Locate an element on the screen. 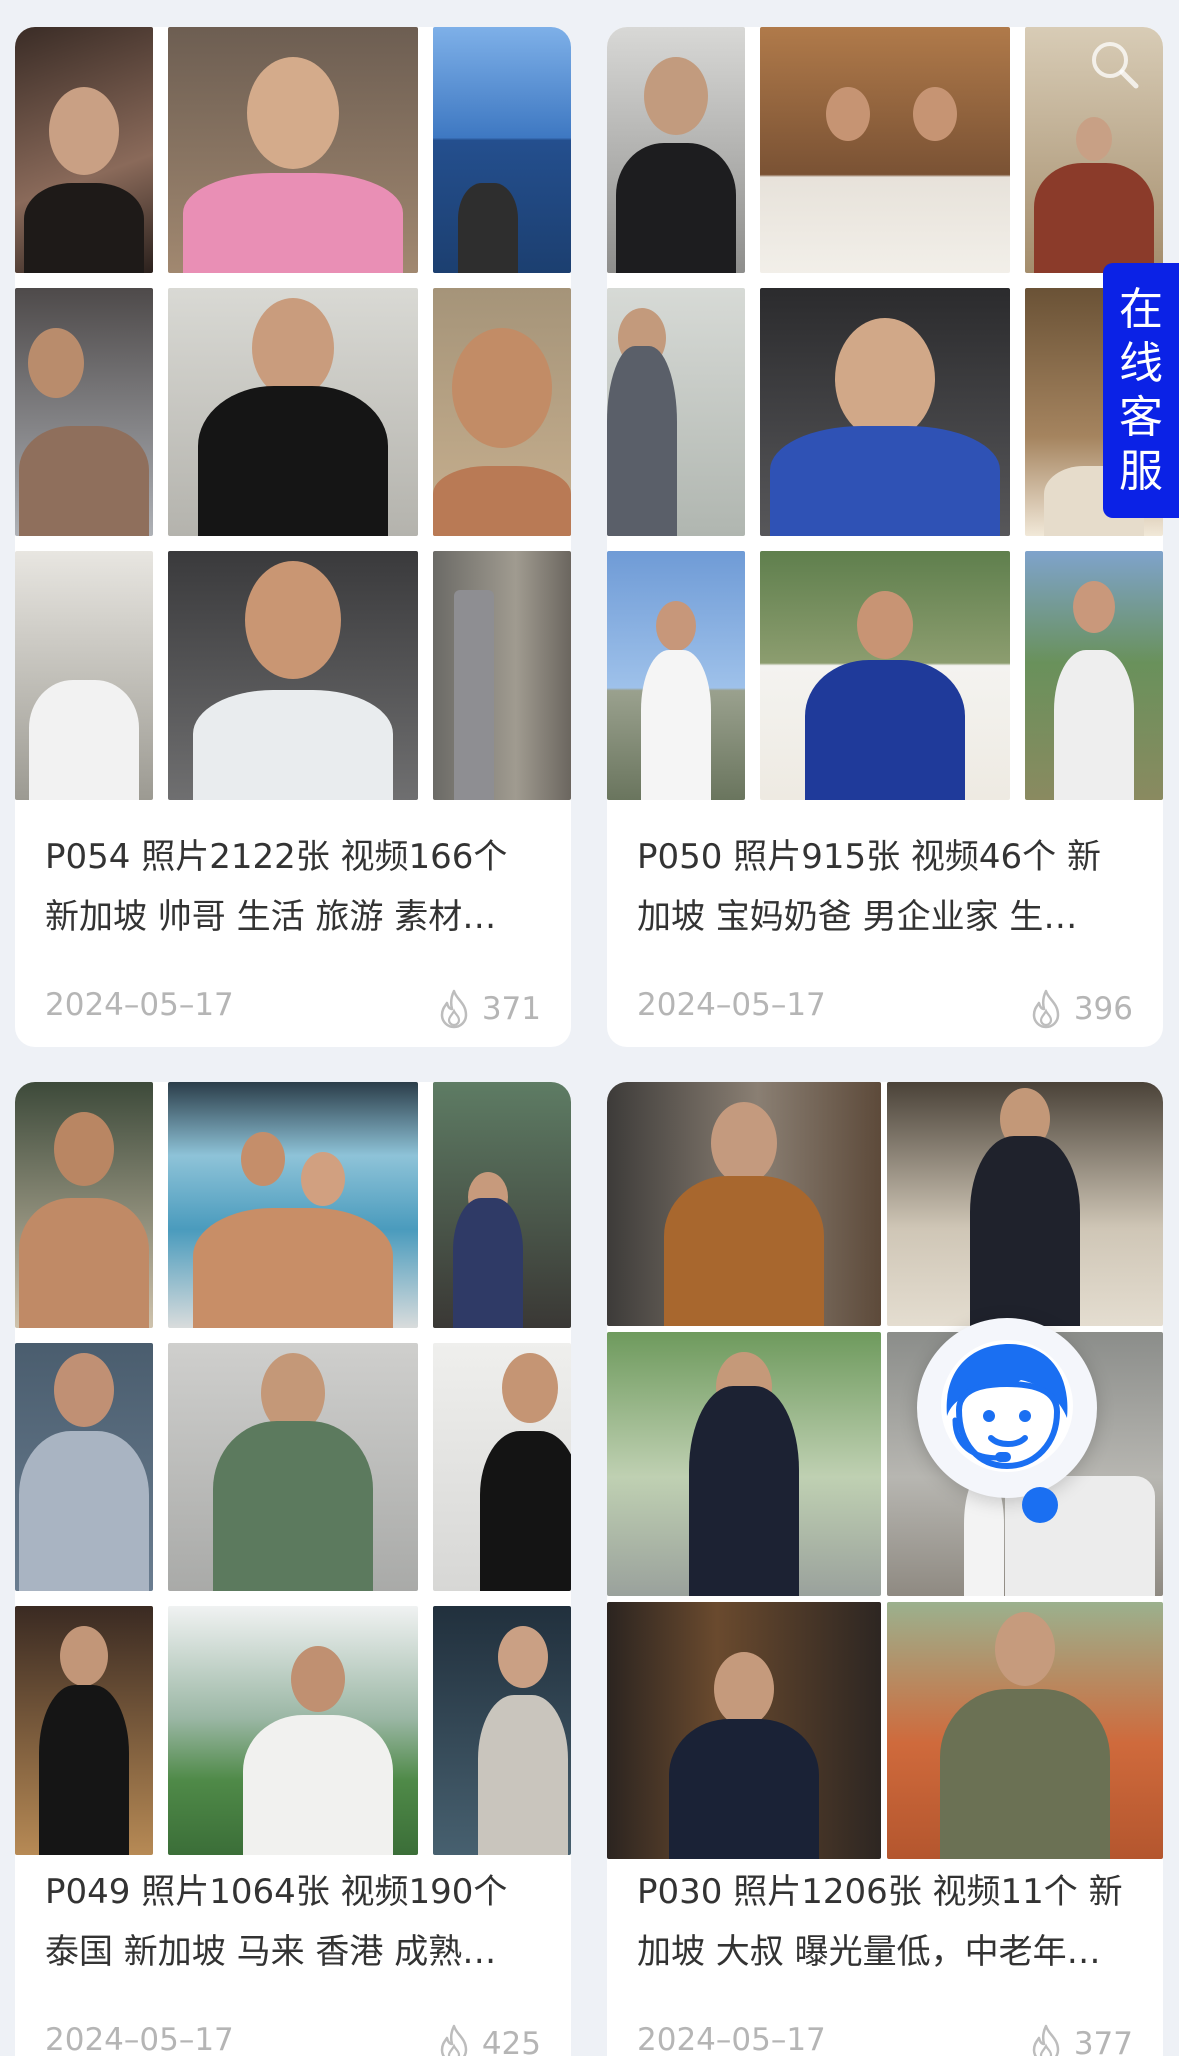 This screenshot has height=2056, width=1179. search-icon is located at coordinates (1114, 64).